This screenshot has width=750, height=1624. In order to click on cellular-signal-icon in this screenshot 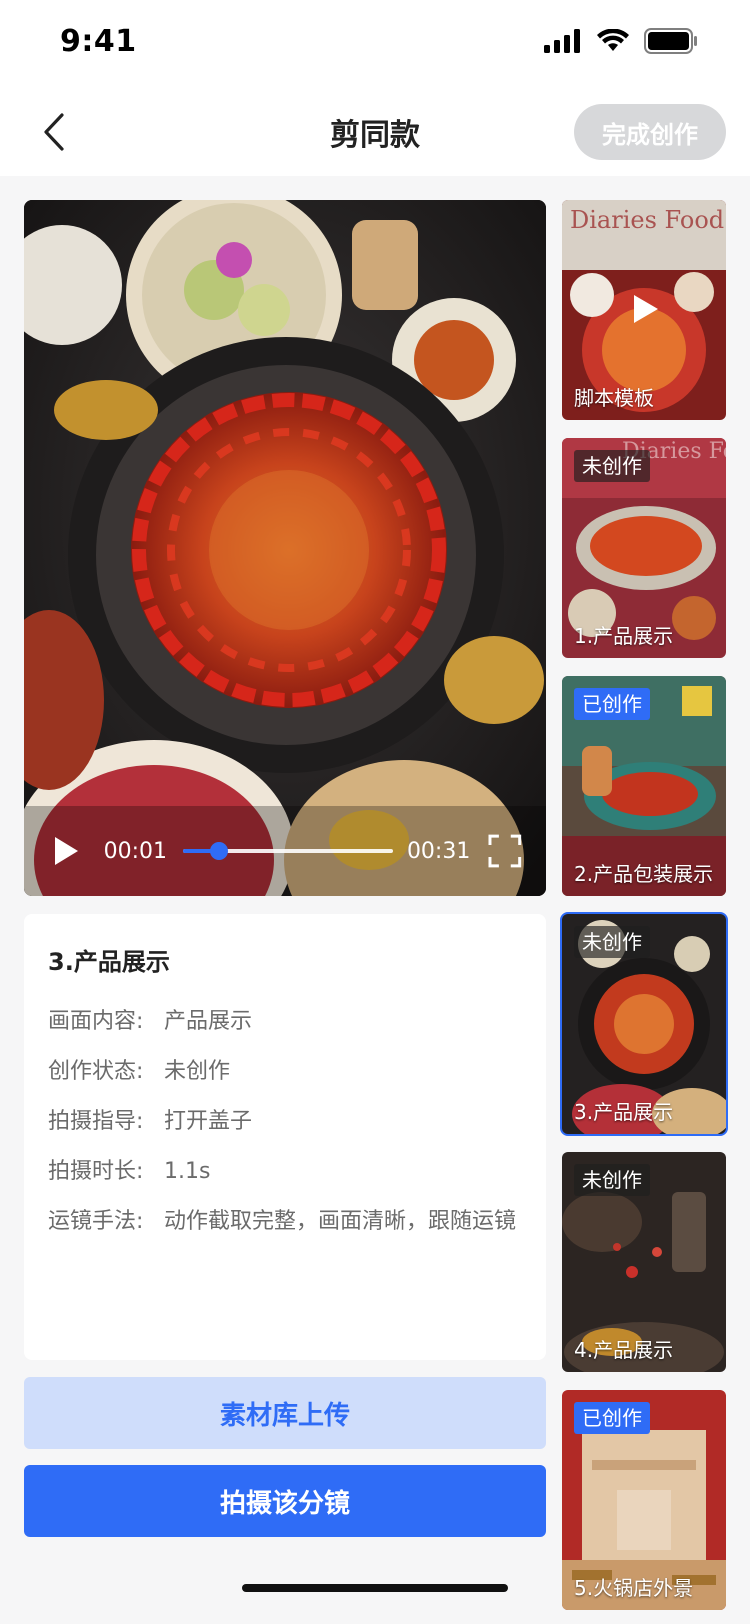, I will do `click(562, 41)`.